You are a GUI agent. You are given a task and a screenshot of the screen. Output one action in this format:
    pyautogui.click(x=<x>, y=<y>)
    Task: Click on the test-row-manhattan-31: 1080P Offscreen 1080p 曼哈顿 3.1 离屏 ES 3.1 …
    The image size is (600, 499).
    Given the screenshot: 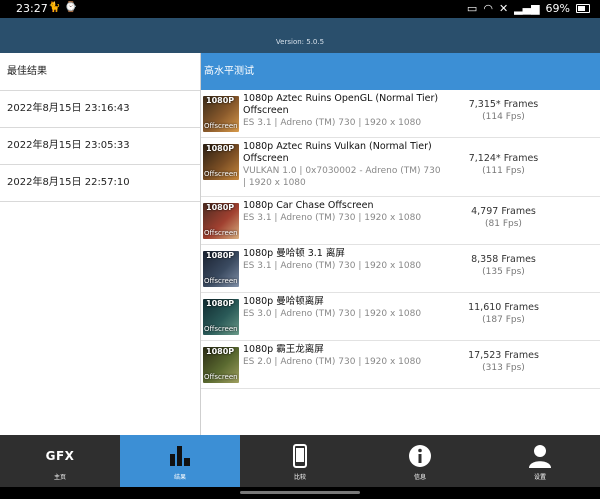 What is the action you would take?
    pyautogui.click(x=400, y=269)
    